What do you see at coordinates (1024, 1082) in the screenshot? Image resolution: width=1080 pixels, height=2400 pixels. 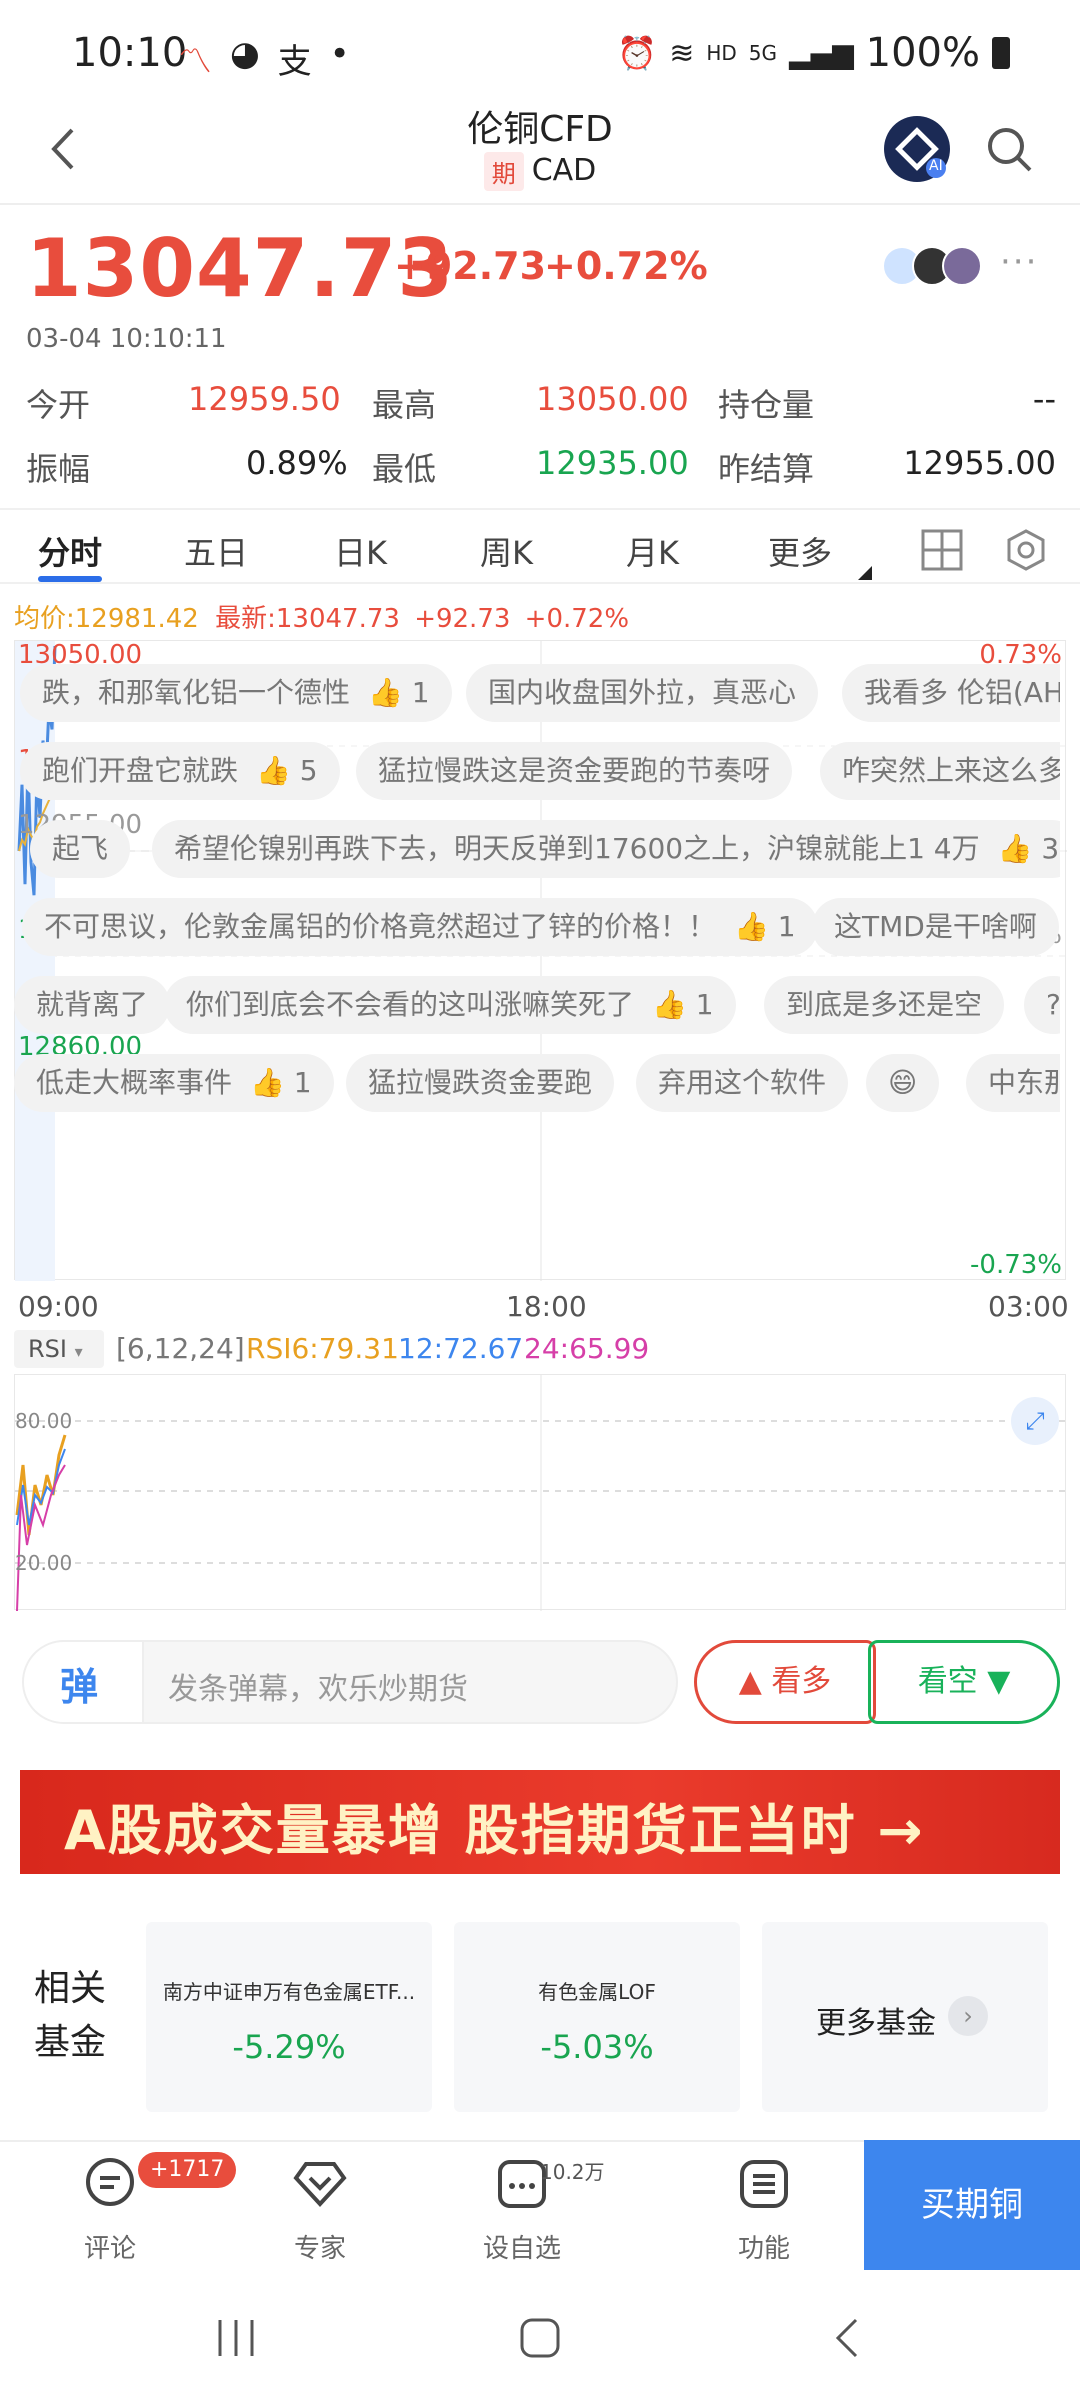 I see `danmu-text: 中东那` at bounding box center [1024, 1082].